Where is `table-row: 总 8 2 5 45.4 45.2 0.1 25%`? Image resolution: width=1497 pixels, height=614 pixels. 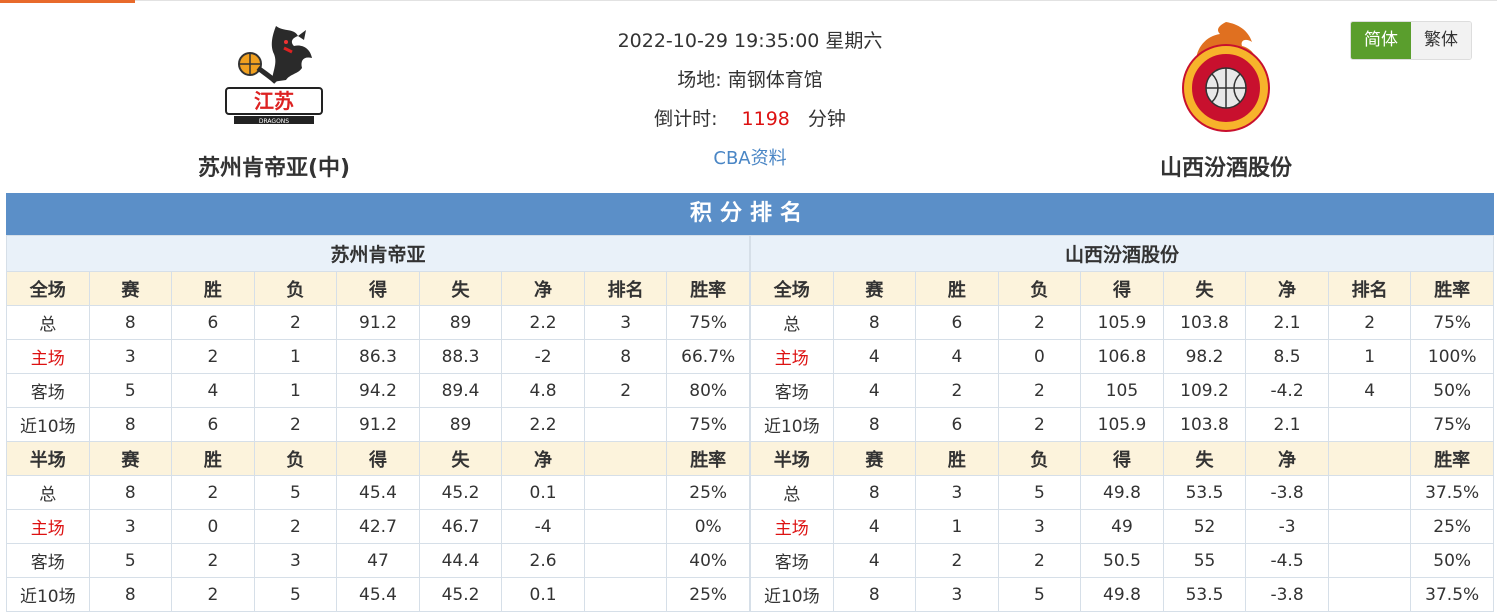
table-row: 总 8 2 5 45.4 45.2 0.1 25% is located at coordinates (378, 492).